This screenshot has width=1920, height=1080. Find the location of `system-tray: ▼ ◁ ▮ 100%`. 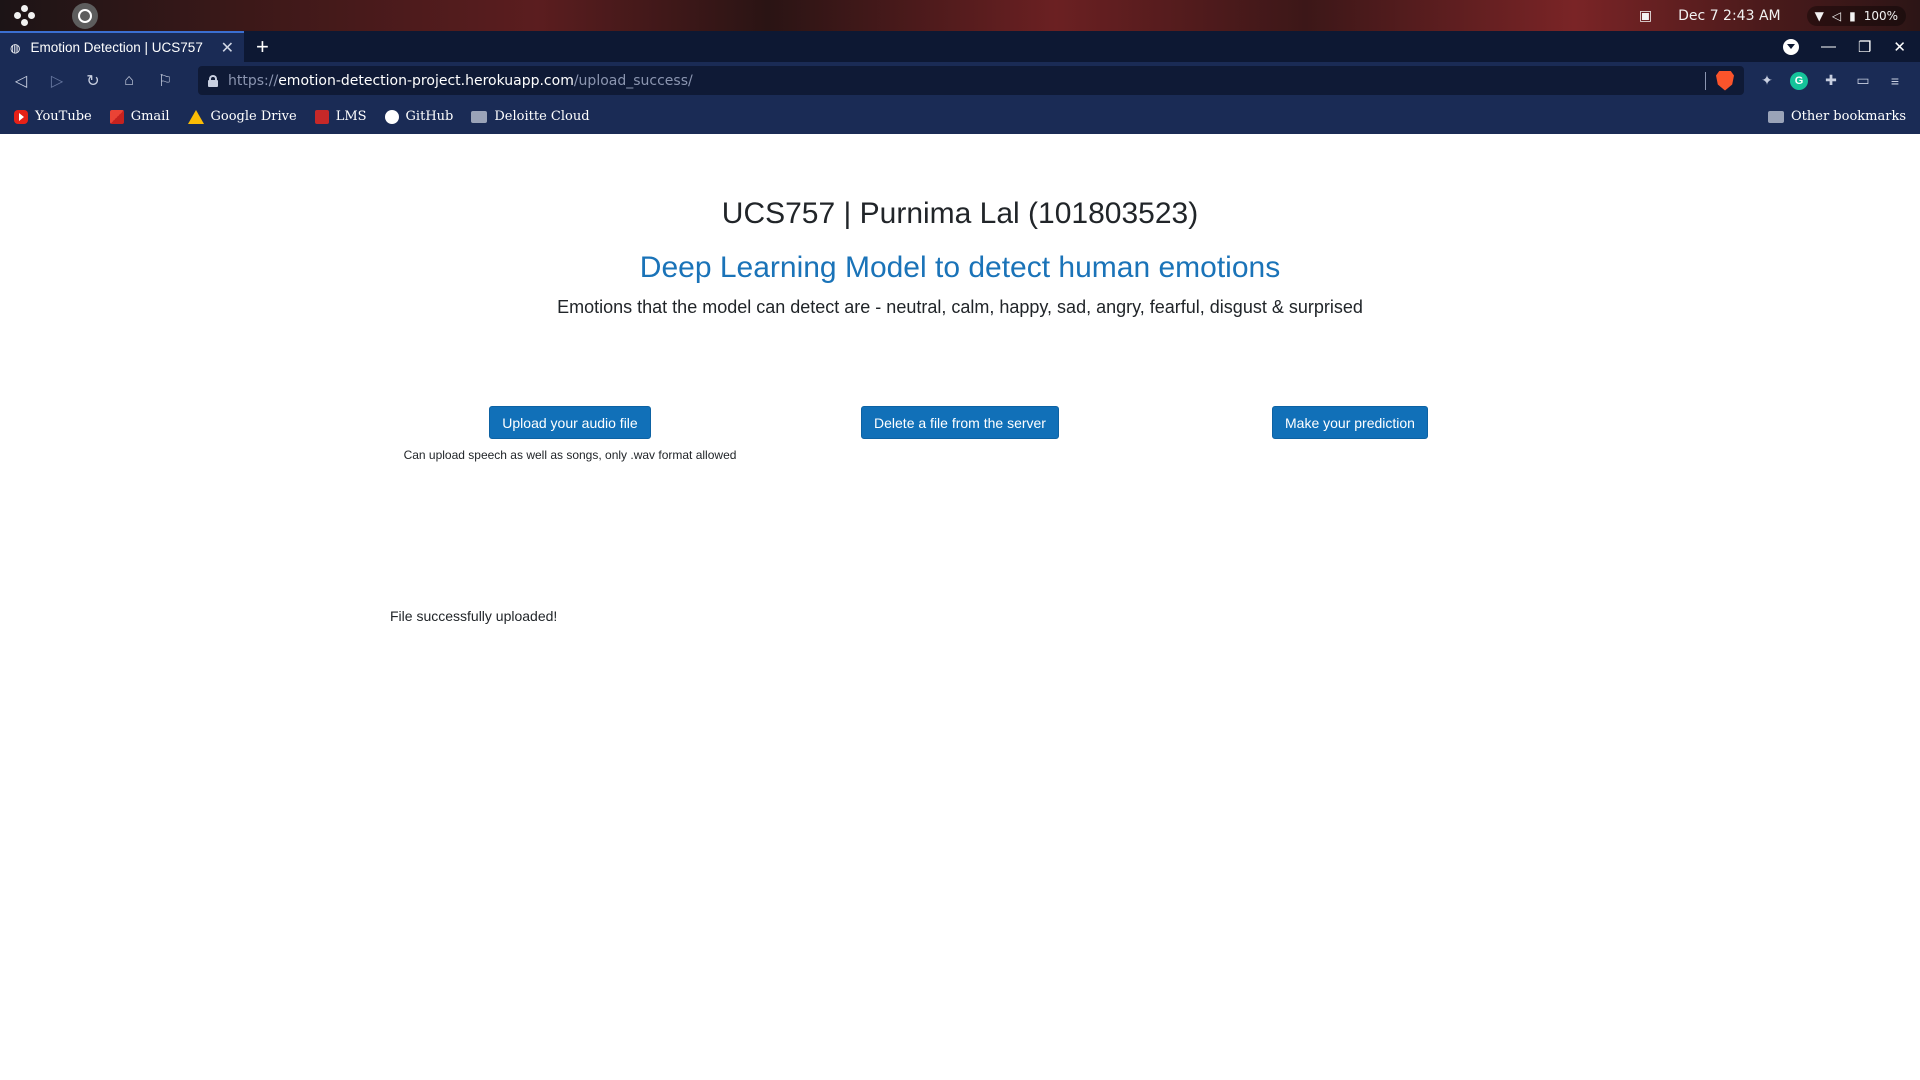

system-tray: ▼ ◁ ▮ 100% is located at coordinates (1856, 15).